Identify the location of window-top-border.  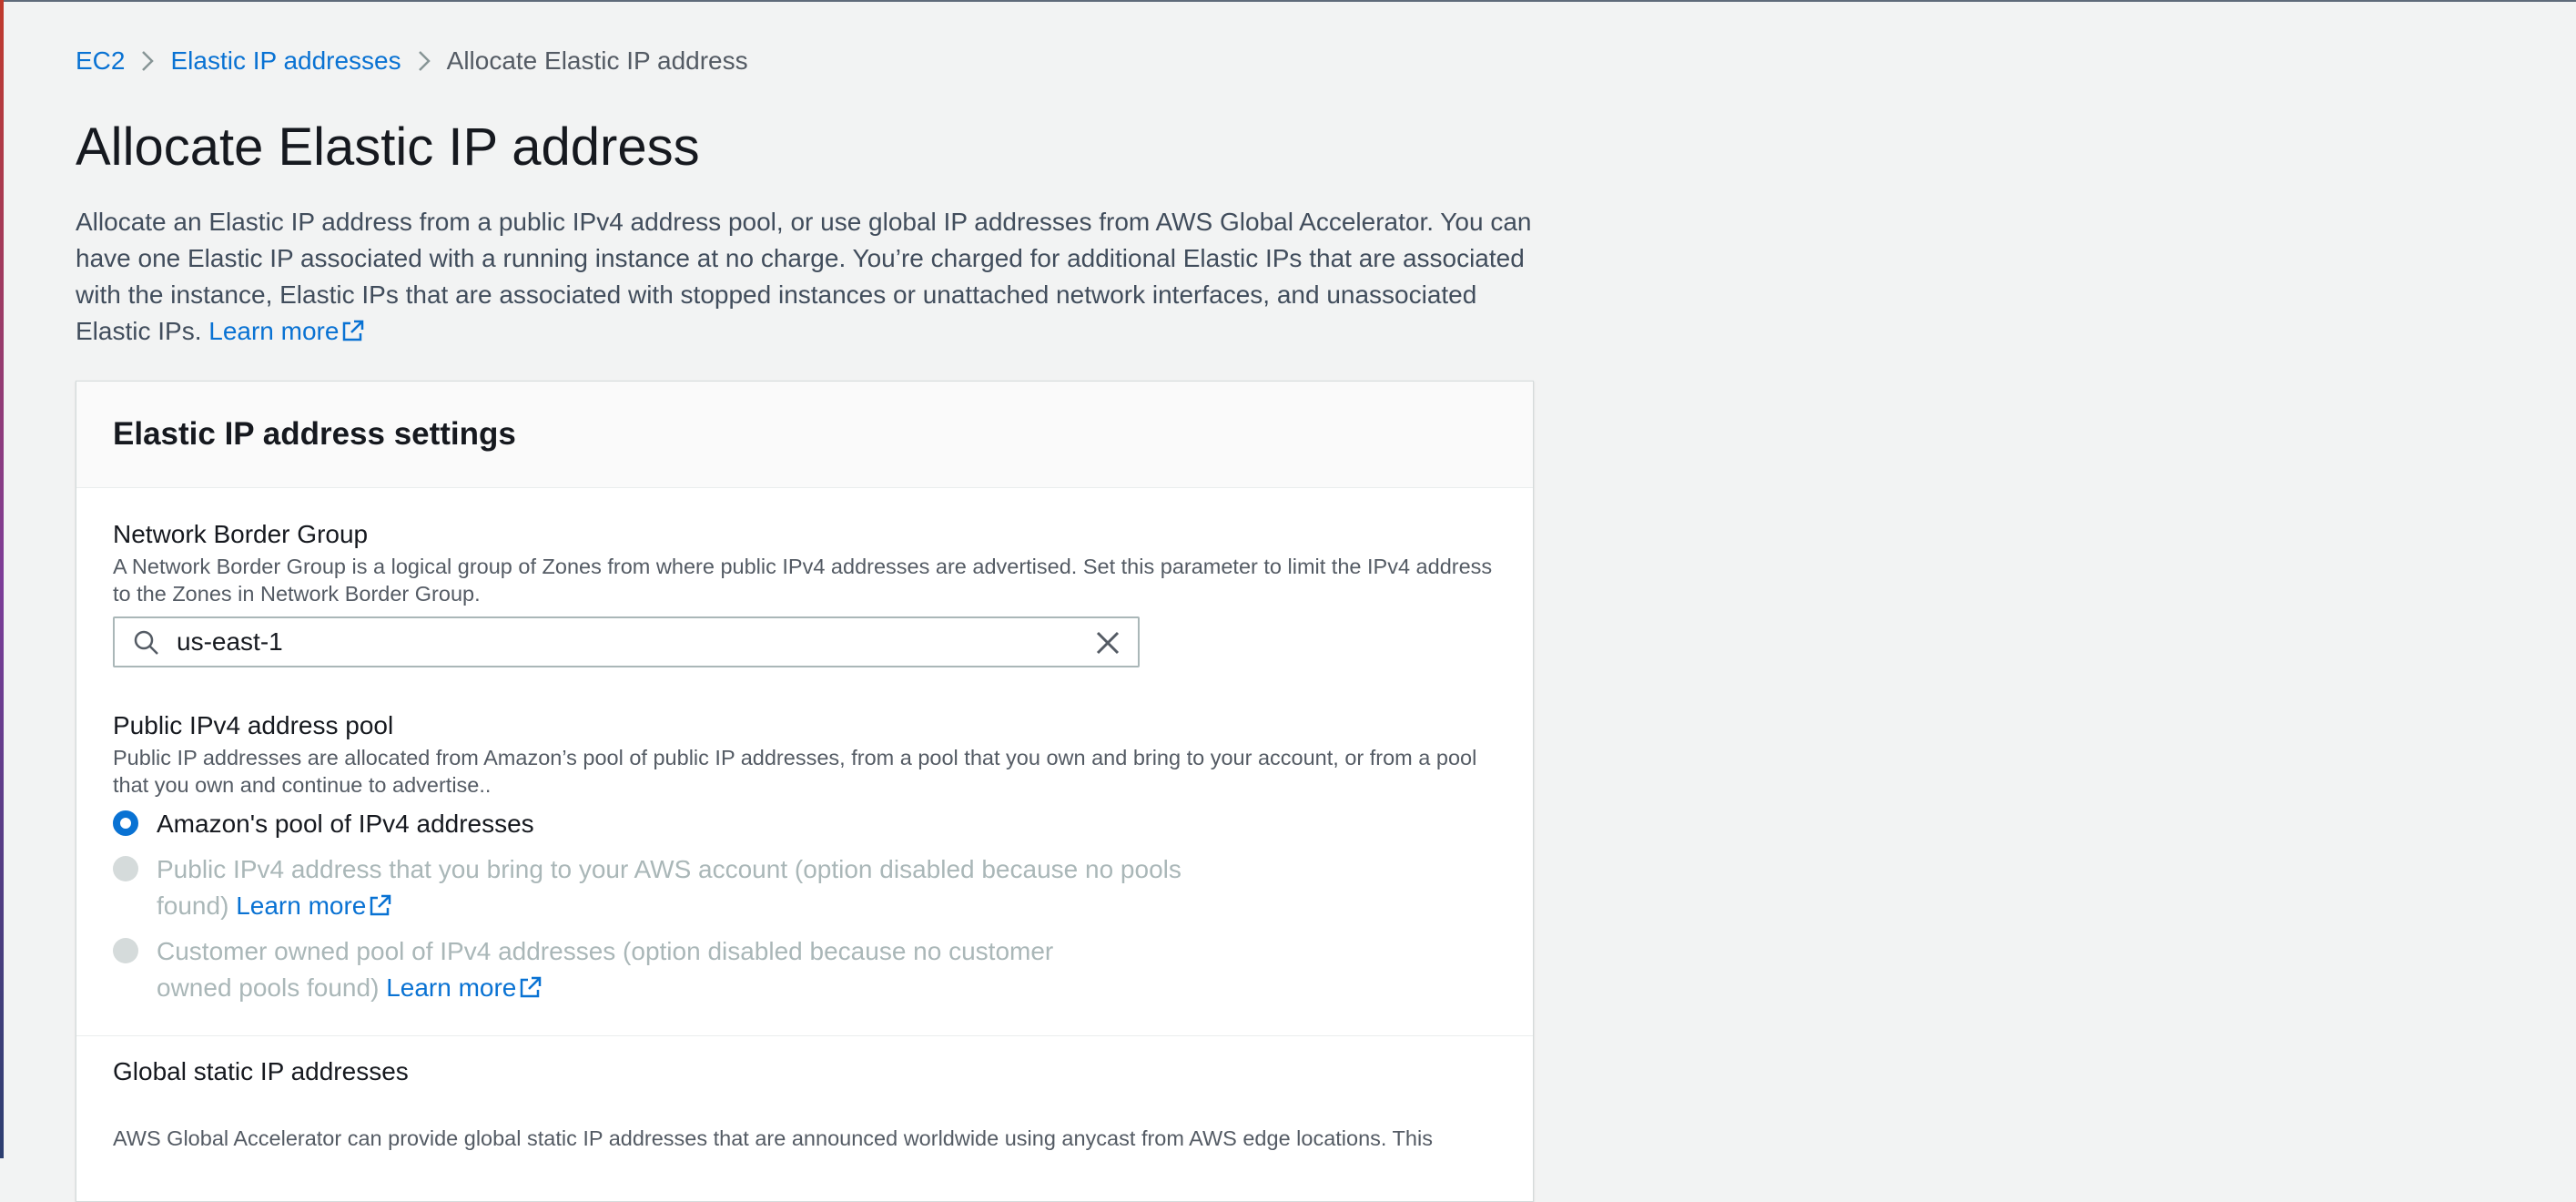
(1288, 1).